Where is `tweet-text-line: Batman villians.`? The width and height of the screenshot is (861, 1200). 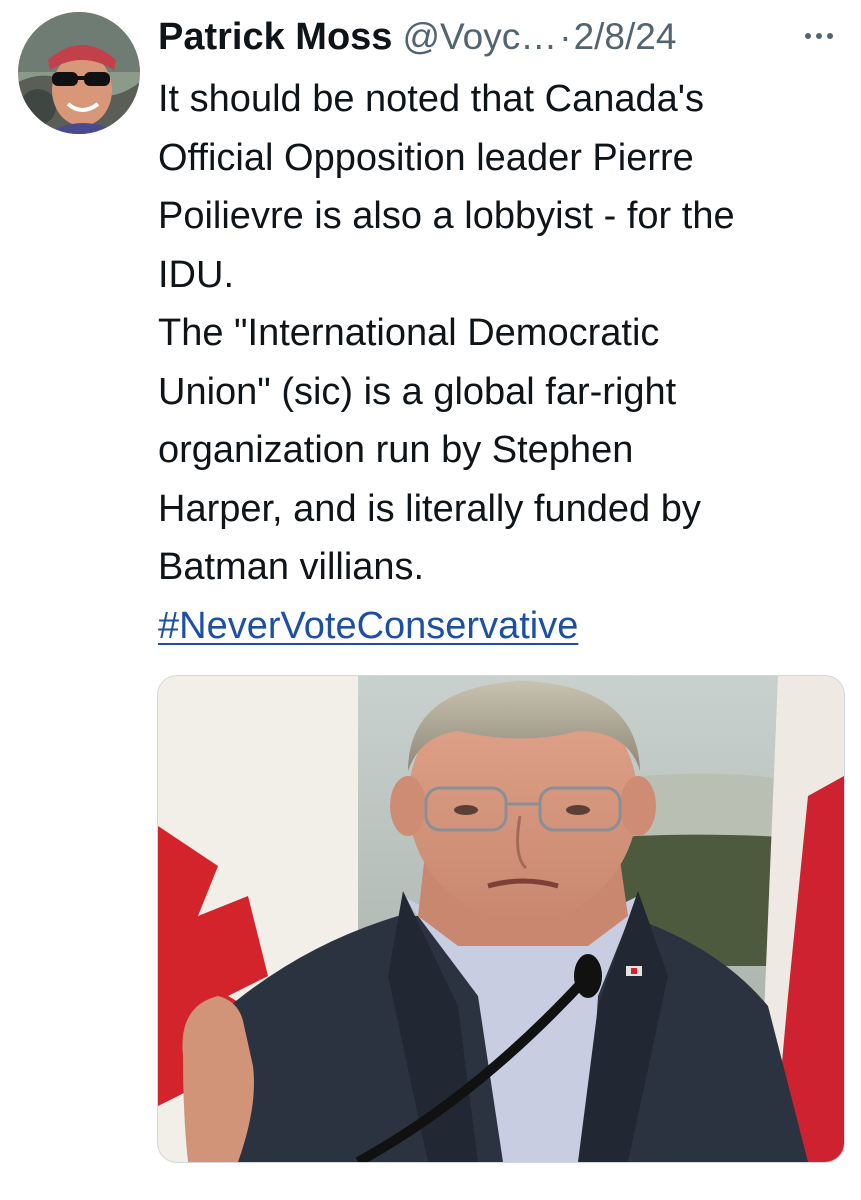
tweet-text-line: Batman villians. is located at coordinates (291, 567).